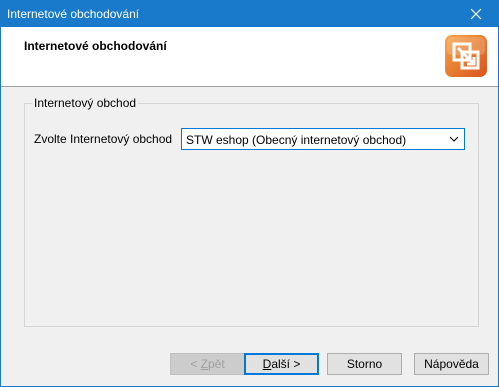 This screenshot has height=387, width=499. Describe the element at coordinates (466, 56) in the screenshot. I see `wizard-logo-icon` at that location.